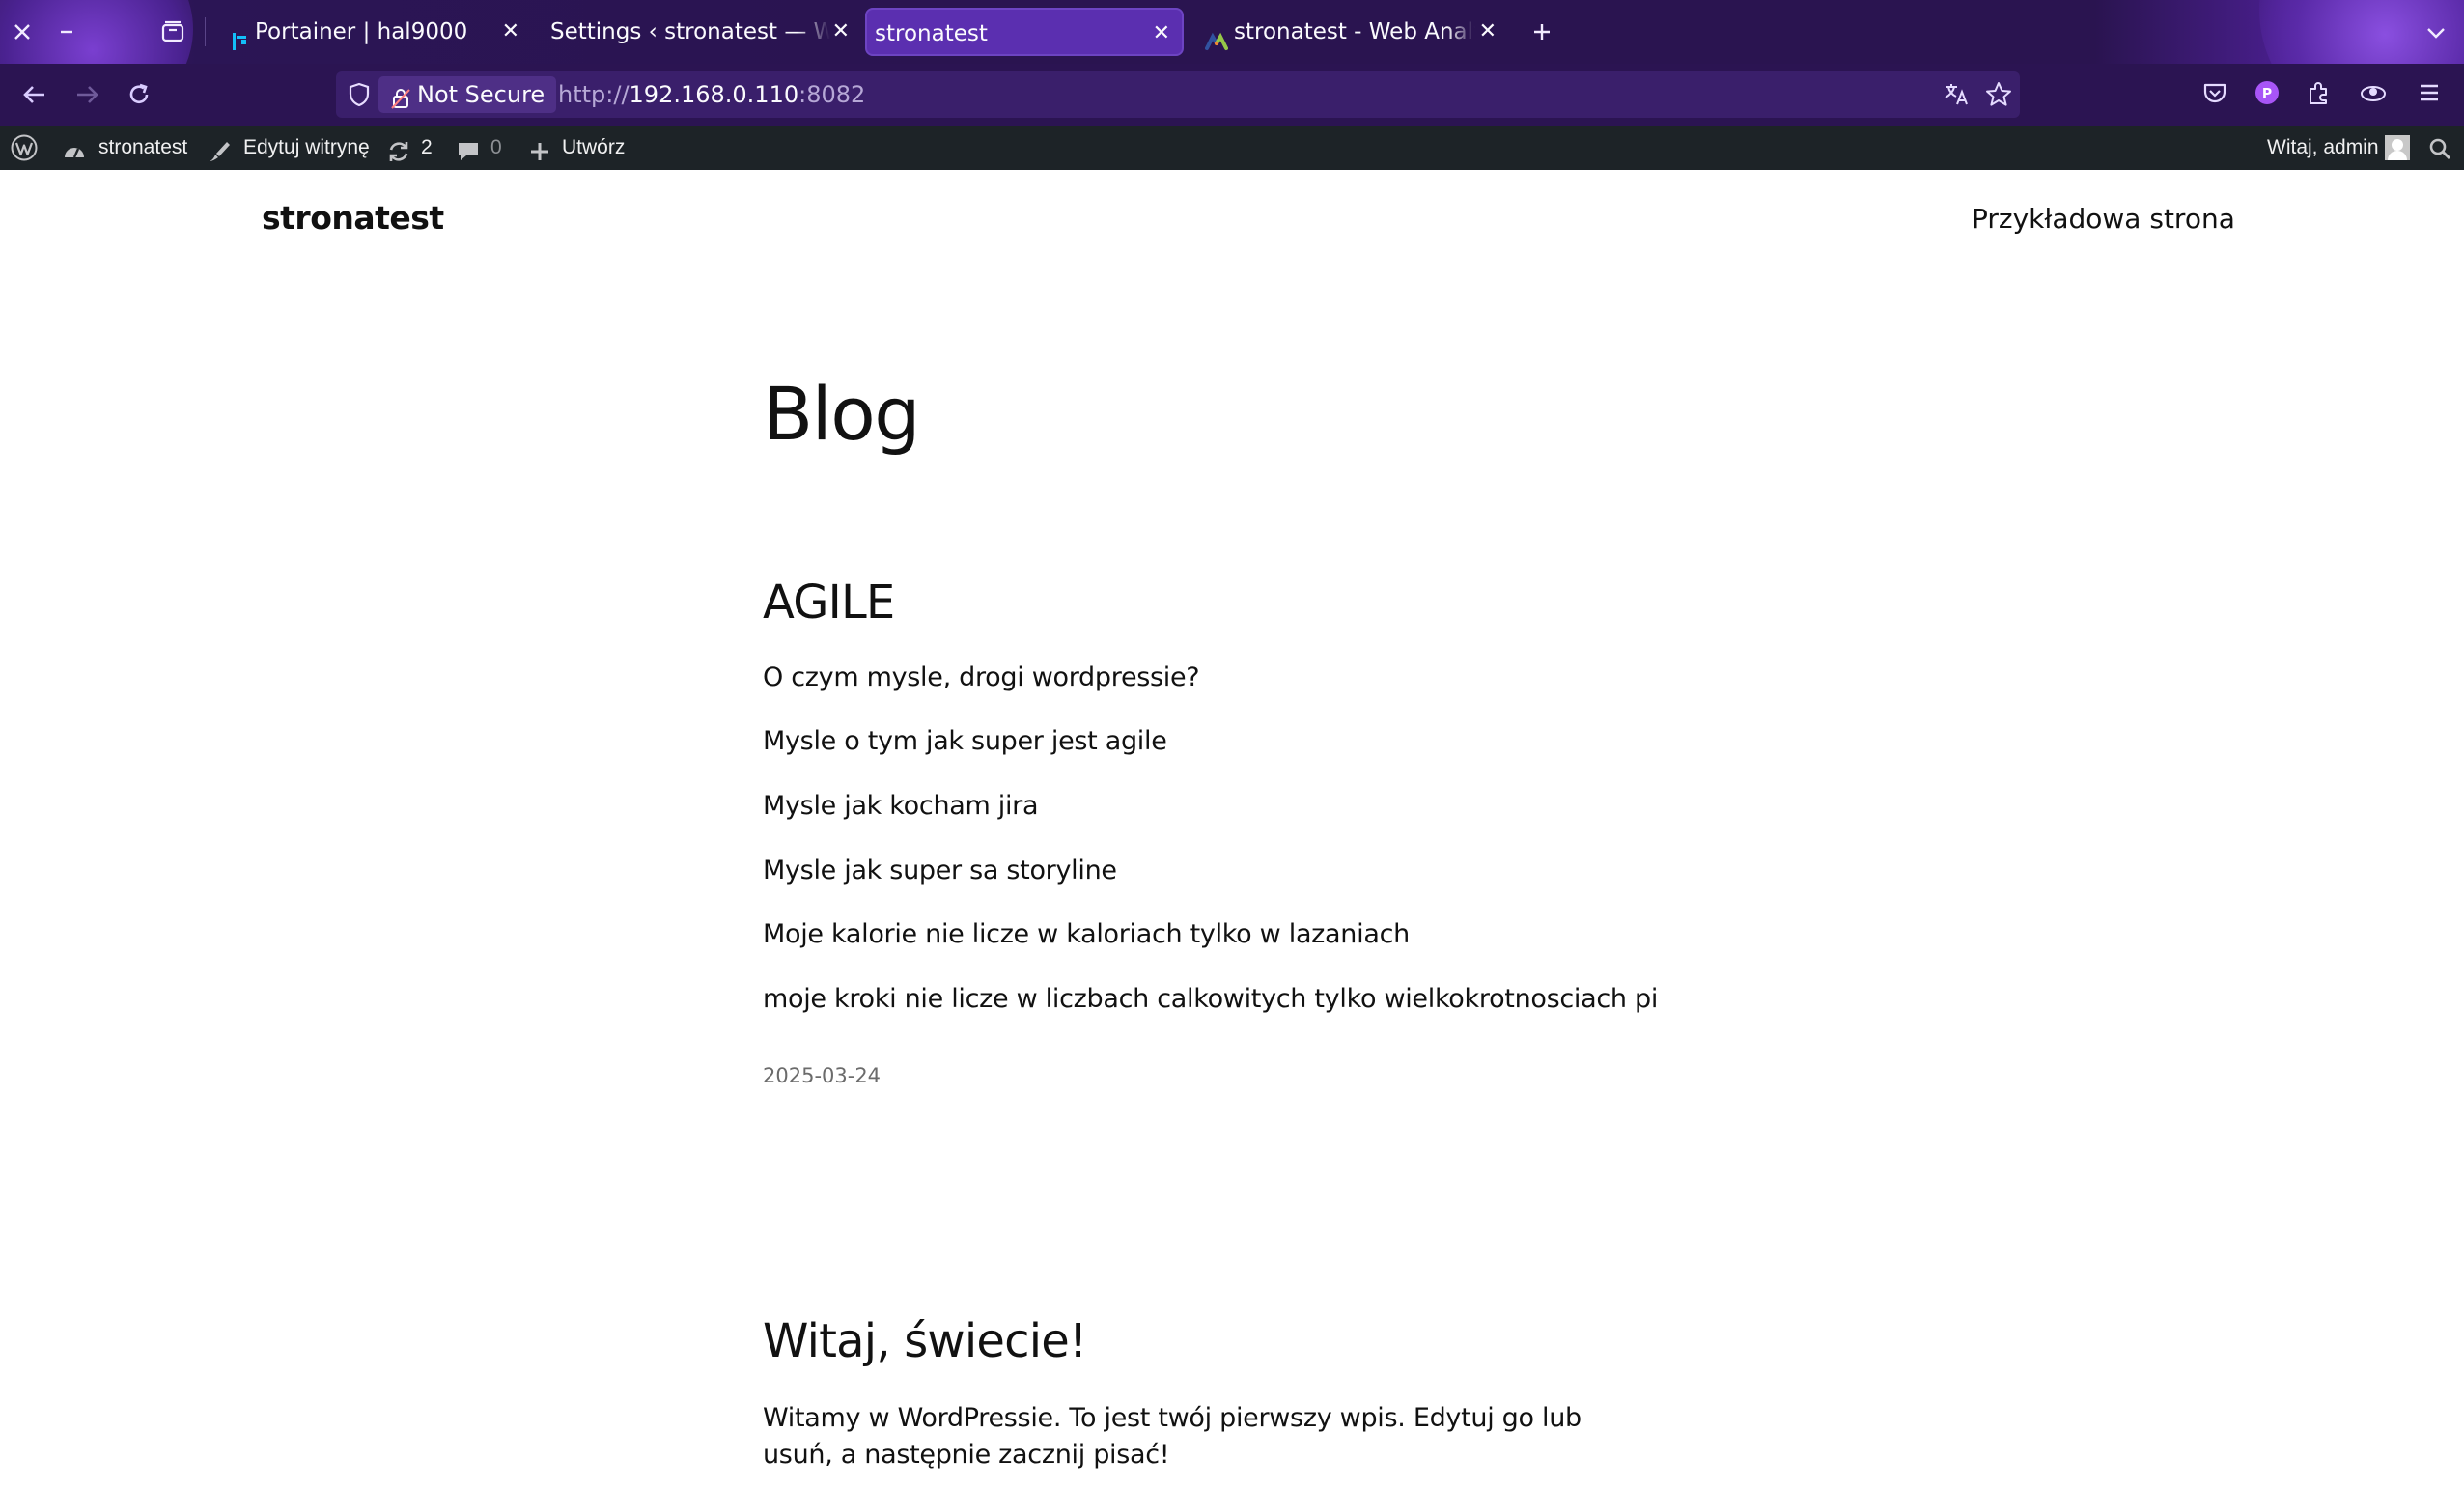  Describe the element at coordinates (75, 148) in the screenshot. I see `dashboard-gauge-icon` at that location.